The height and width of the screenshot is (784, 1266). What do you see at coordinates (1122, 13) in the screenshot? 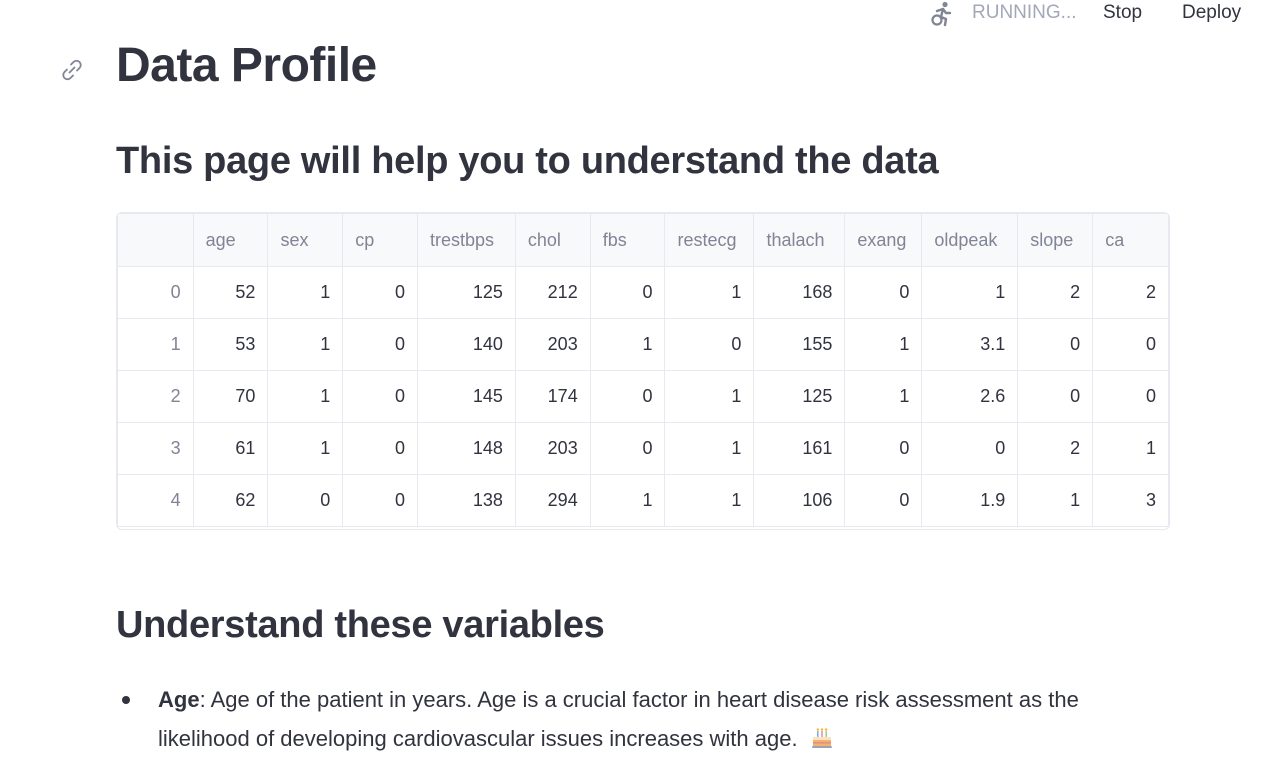
I see `stop-button: Stop` at bounding box center [1122, 13].